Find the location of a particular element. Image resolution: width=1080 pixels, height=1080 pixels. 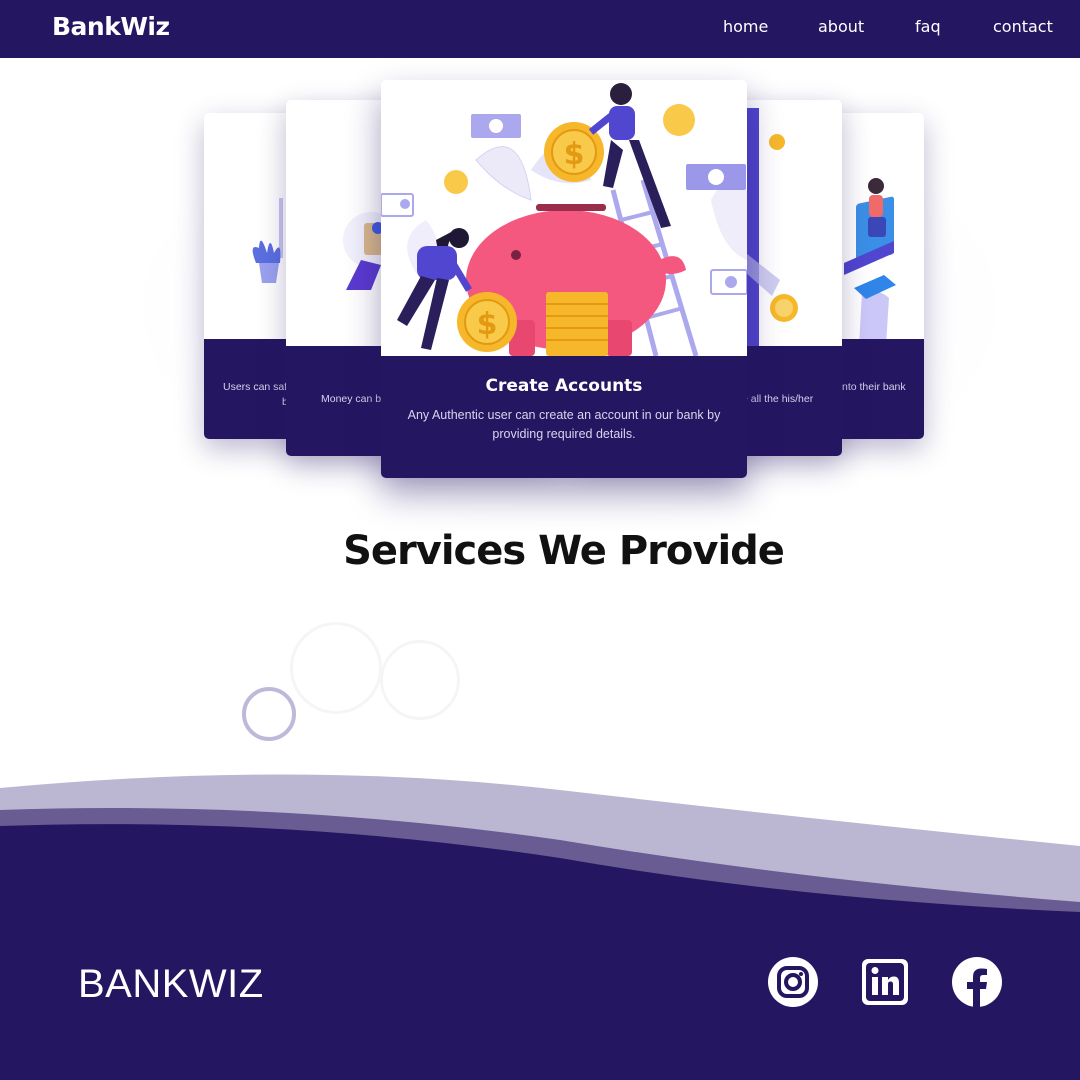

piggy-bank-illustration: $ $ is located at coordinates (564, 219).